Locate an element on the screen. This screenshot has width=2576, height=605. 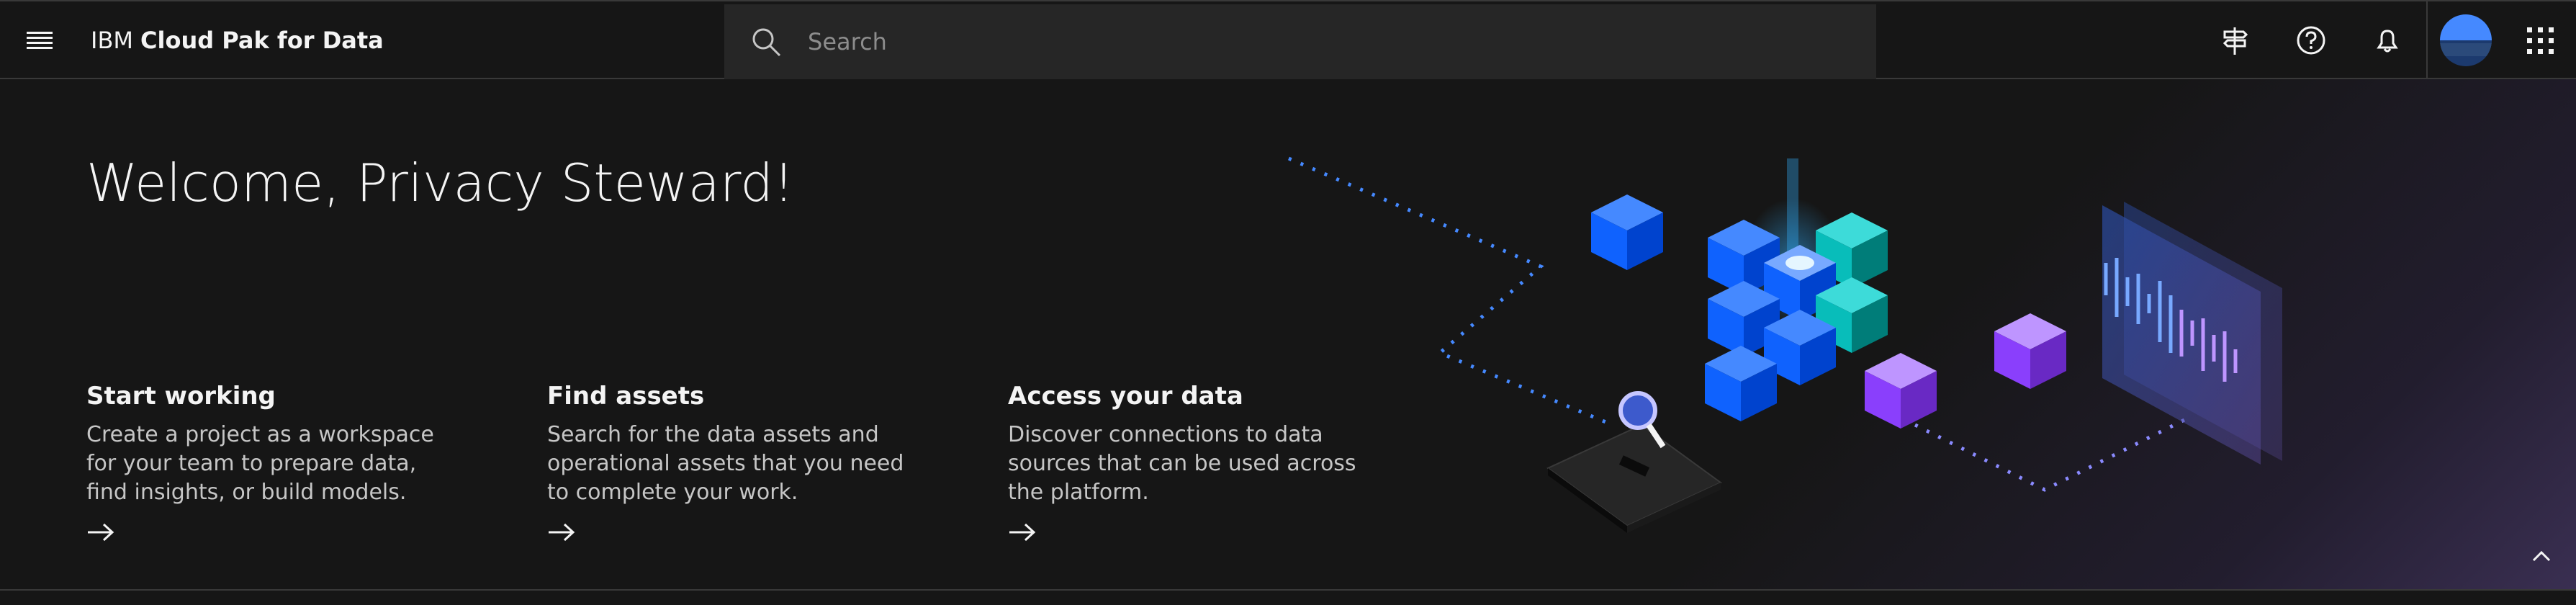
app-switcher-button is located at coordinates (2540, 40).